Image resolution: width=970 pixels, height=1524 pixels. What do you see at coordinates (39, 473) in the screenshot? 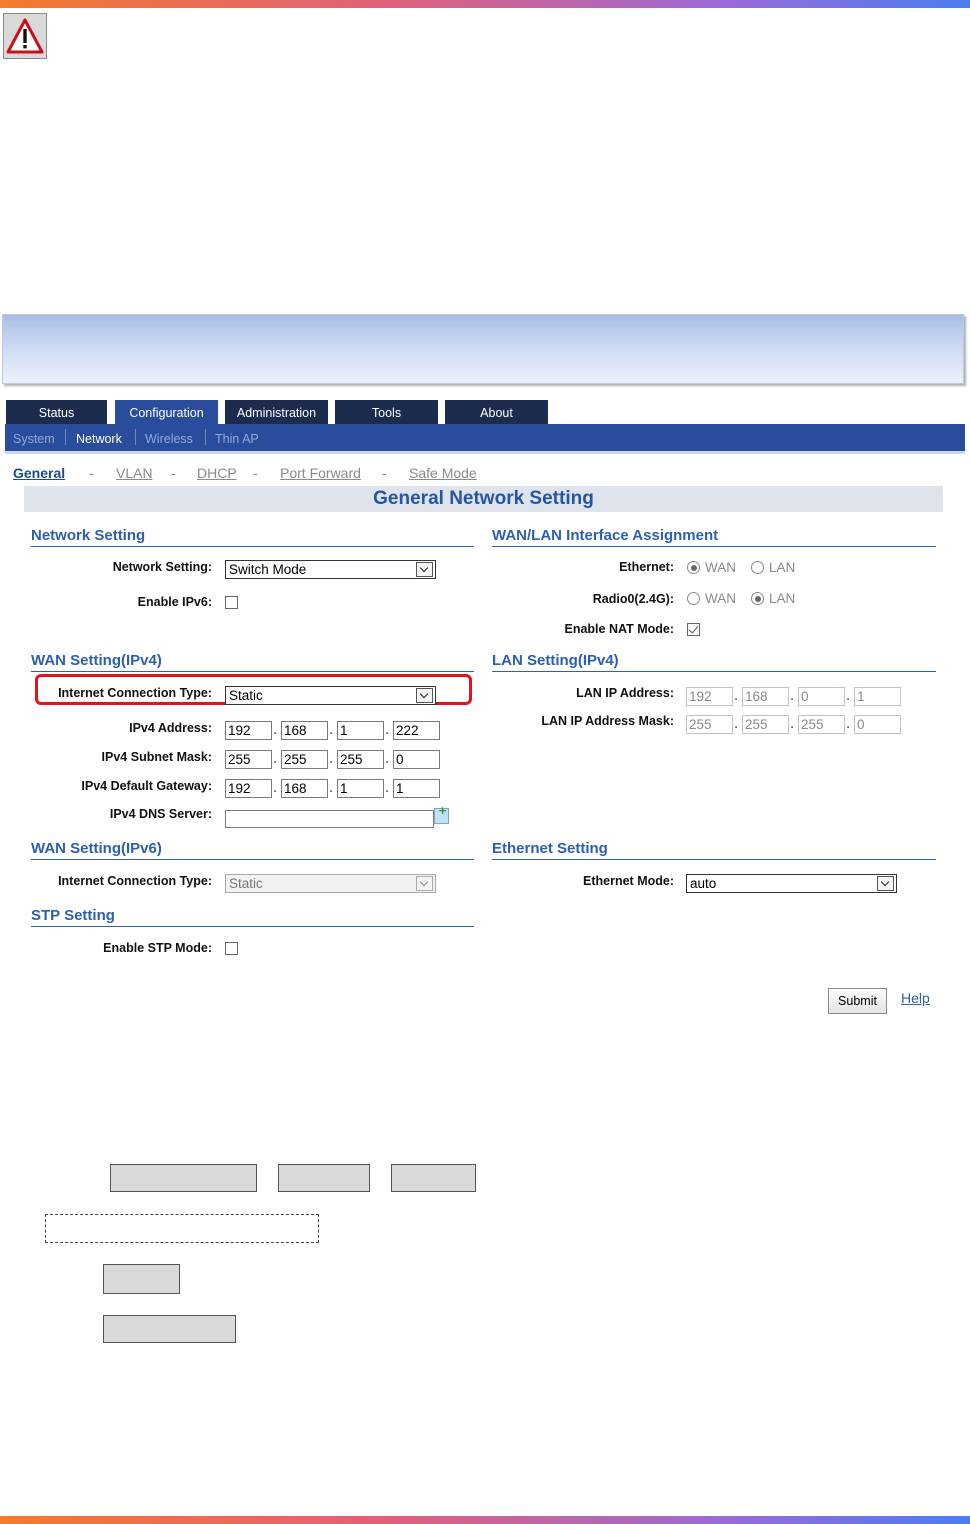
I see `pagelink-general: General` at bounding box center [39, 473].